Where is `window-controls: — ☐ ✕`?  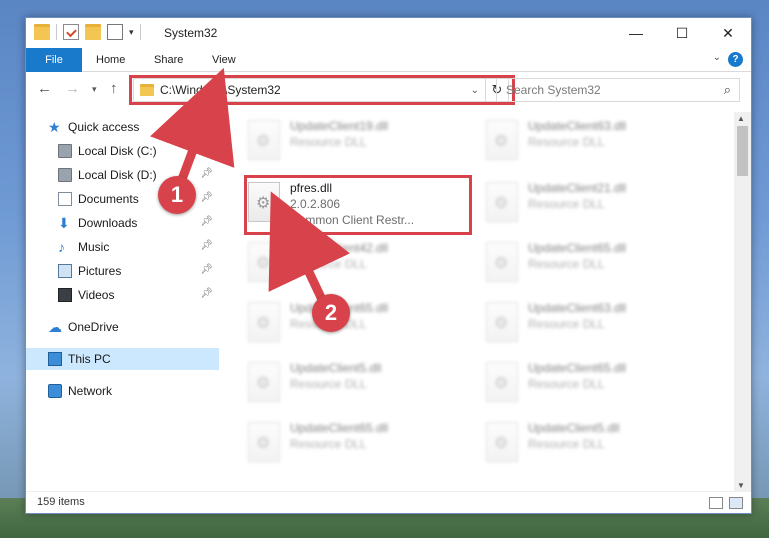
window-controls: — ☐ ✕ is located at coordinates (682, 33).